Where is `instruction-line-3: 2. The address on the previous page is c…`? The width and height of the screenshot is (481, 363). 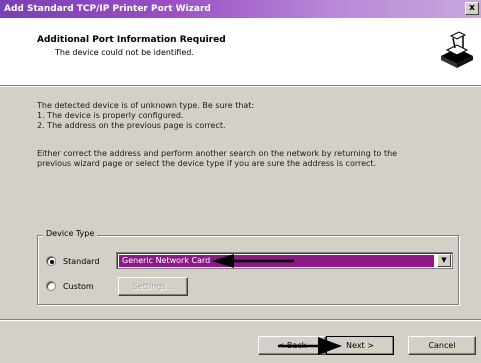 instruction-line-3: 2. The address on the previous page is c… is located at coordinates (131, 125).